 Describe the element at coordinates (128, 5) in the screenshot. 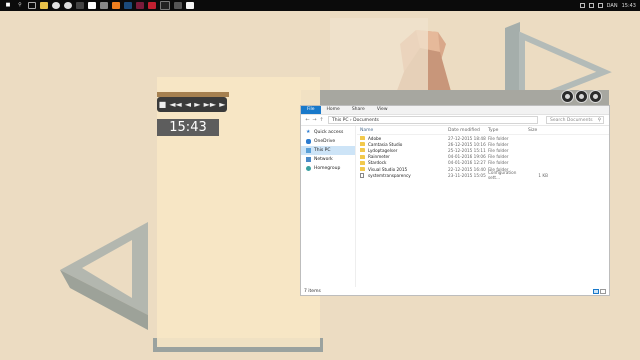

I see `photoshop-icon` at that location.